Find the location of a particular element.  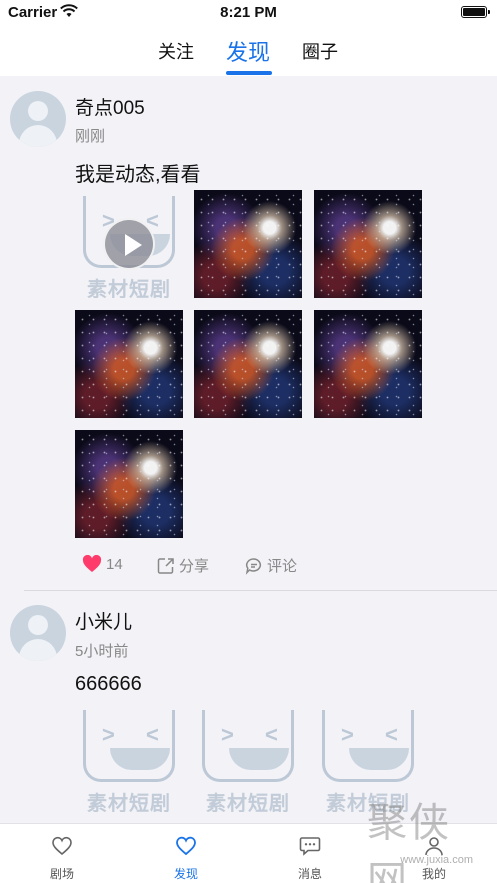

clock: 8:21 PM is located at coordinates (248, 12).